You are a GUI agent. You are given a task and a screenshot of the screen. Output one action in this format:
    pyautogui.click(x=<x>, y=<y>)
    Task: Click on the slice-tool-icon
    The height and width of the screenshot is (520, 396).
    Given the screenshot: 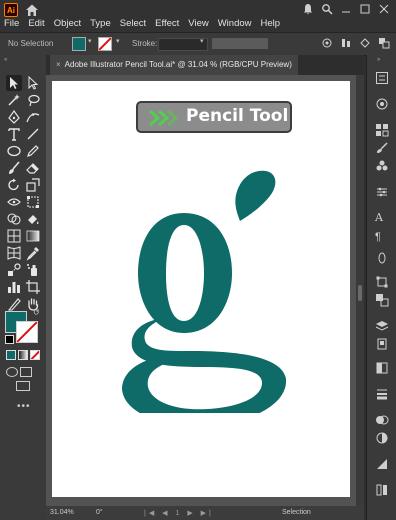 What is the action you would take?
    pyautogui.click(x=14, y=304)
    